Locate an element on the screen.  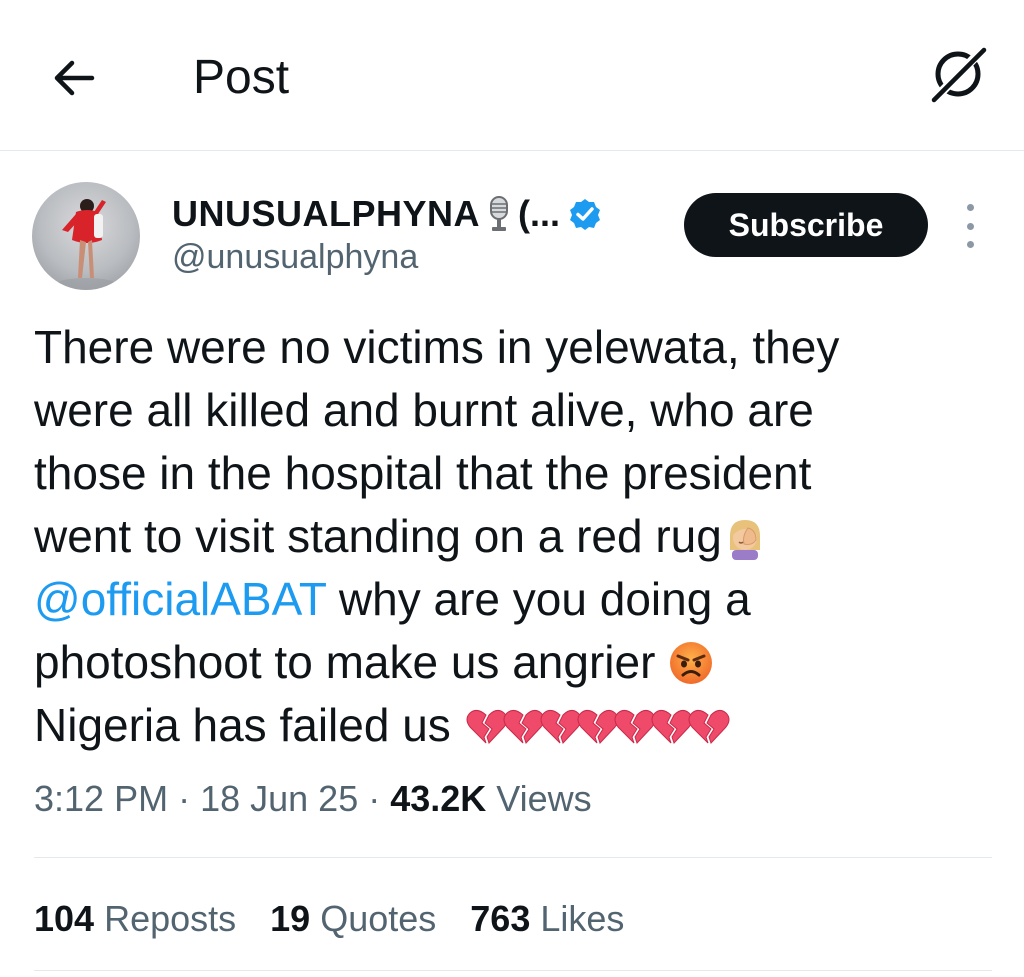
likes-stat: 763 Likes is located at coordinates (547, 919).